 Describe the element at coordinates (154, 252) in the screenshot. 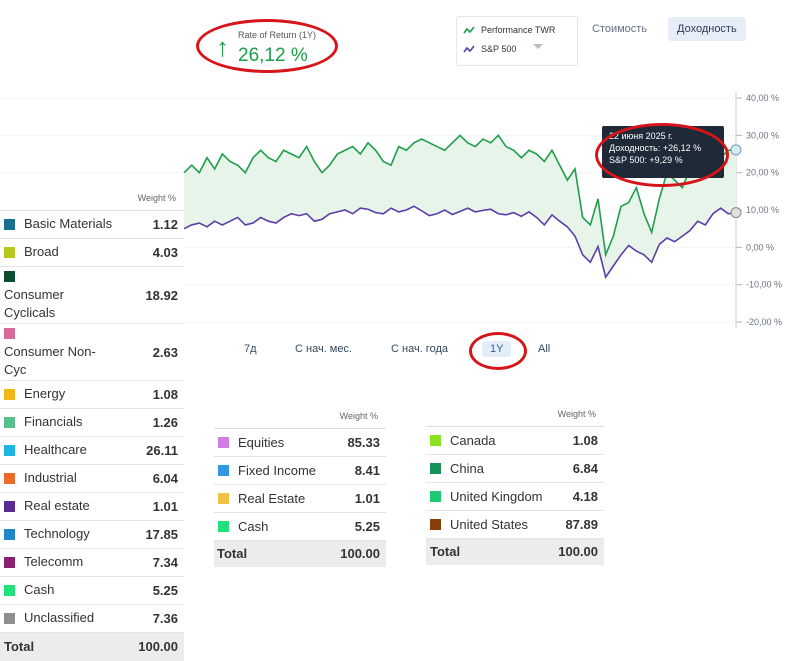

I see `sector-weight: 4.03` at that location.